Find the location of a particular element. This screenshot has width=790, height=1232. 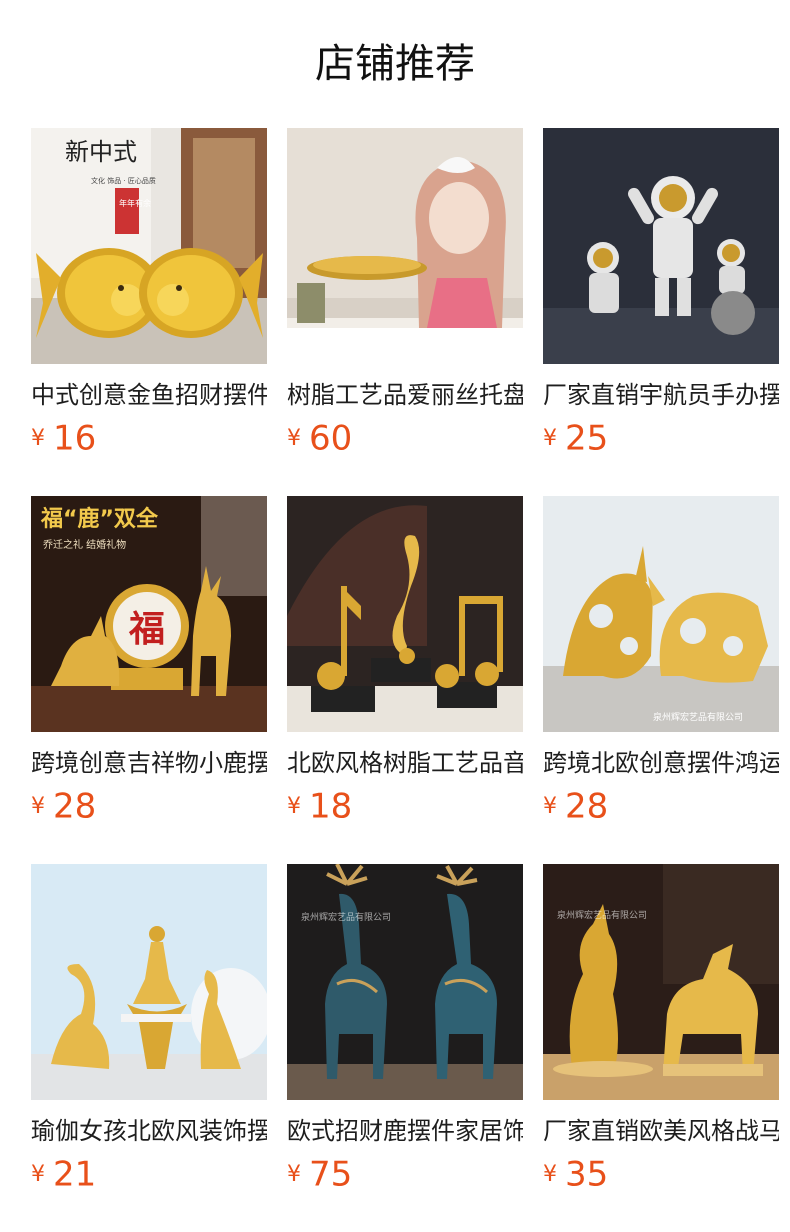

product-image-golden-horses: 泉州辉宏艺品有限公司 is located at coordinates (661, 982).